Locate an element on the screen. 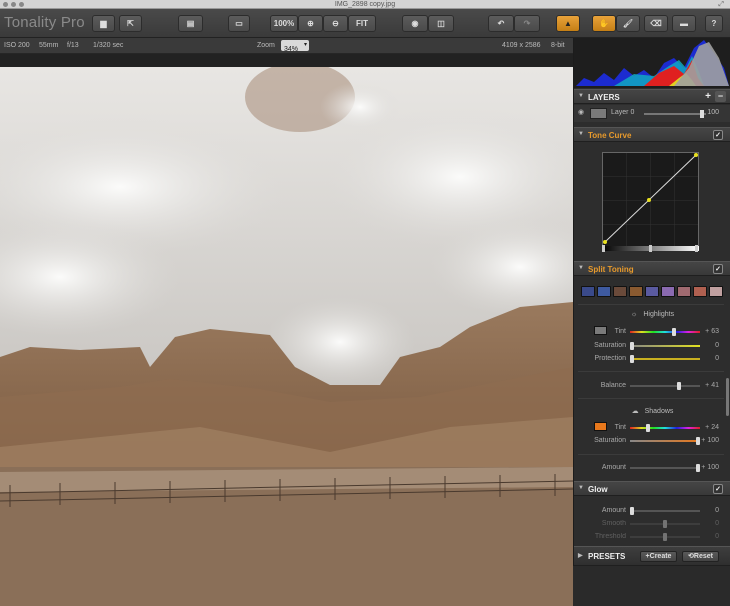  shadows-saturation-label: Saturation is located at coordinates (610, 440).